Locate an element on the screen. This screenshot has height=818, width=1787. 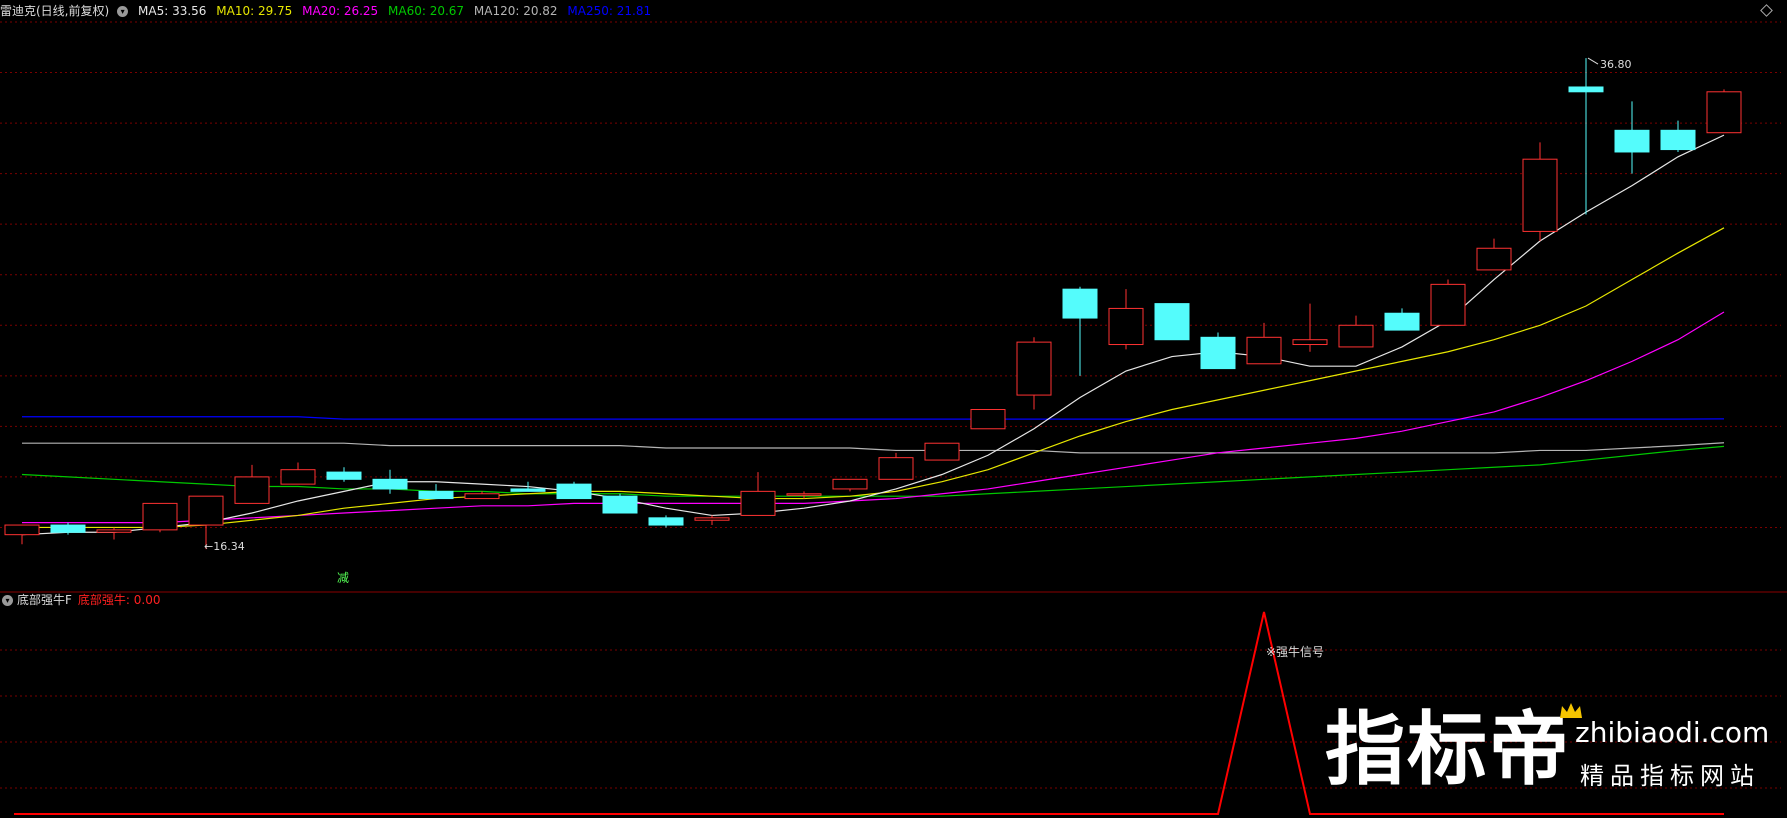
high-marker is located at coordinates (1593, 61).